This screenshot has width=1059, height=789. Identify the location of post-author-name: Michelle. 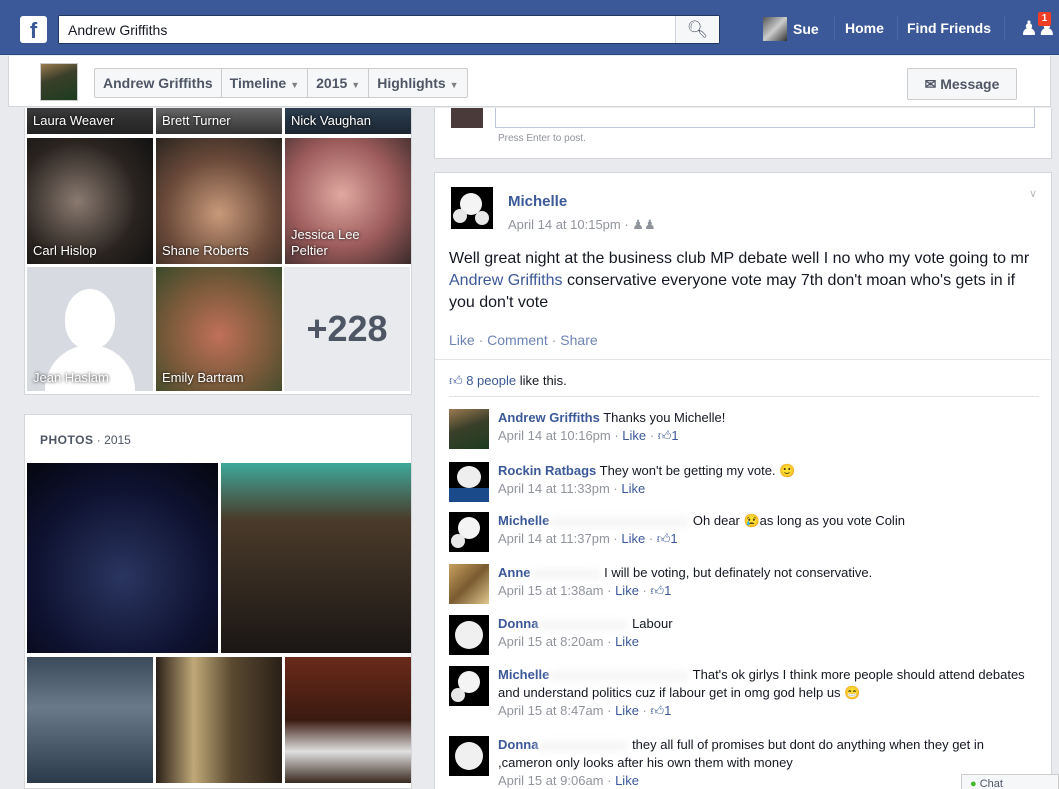
(537, 201).